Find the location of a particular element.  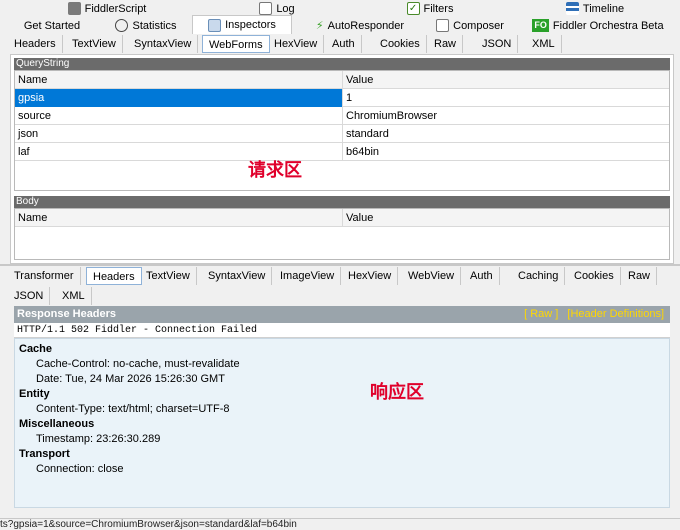

annotation-request-area: 请求区 is located at coordinates (275, 170).